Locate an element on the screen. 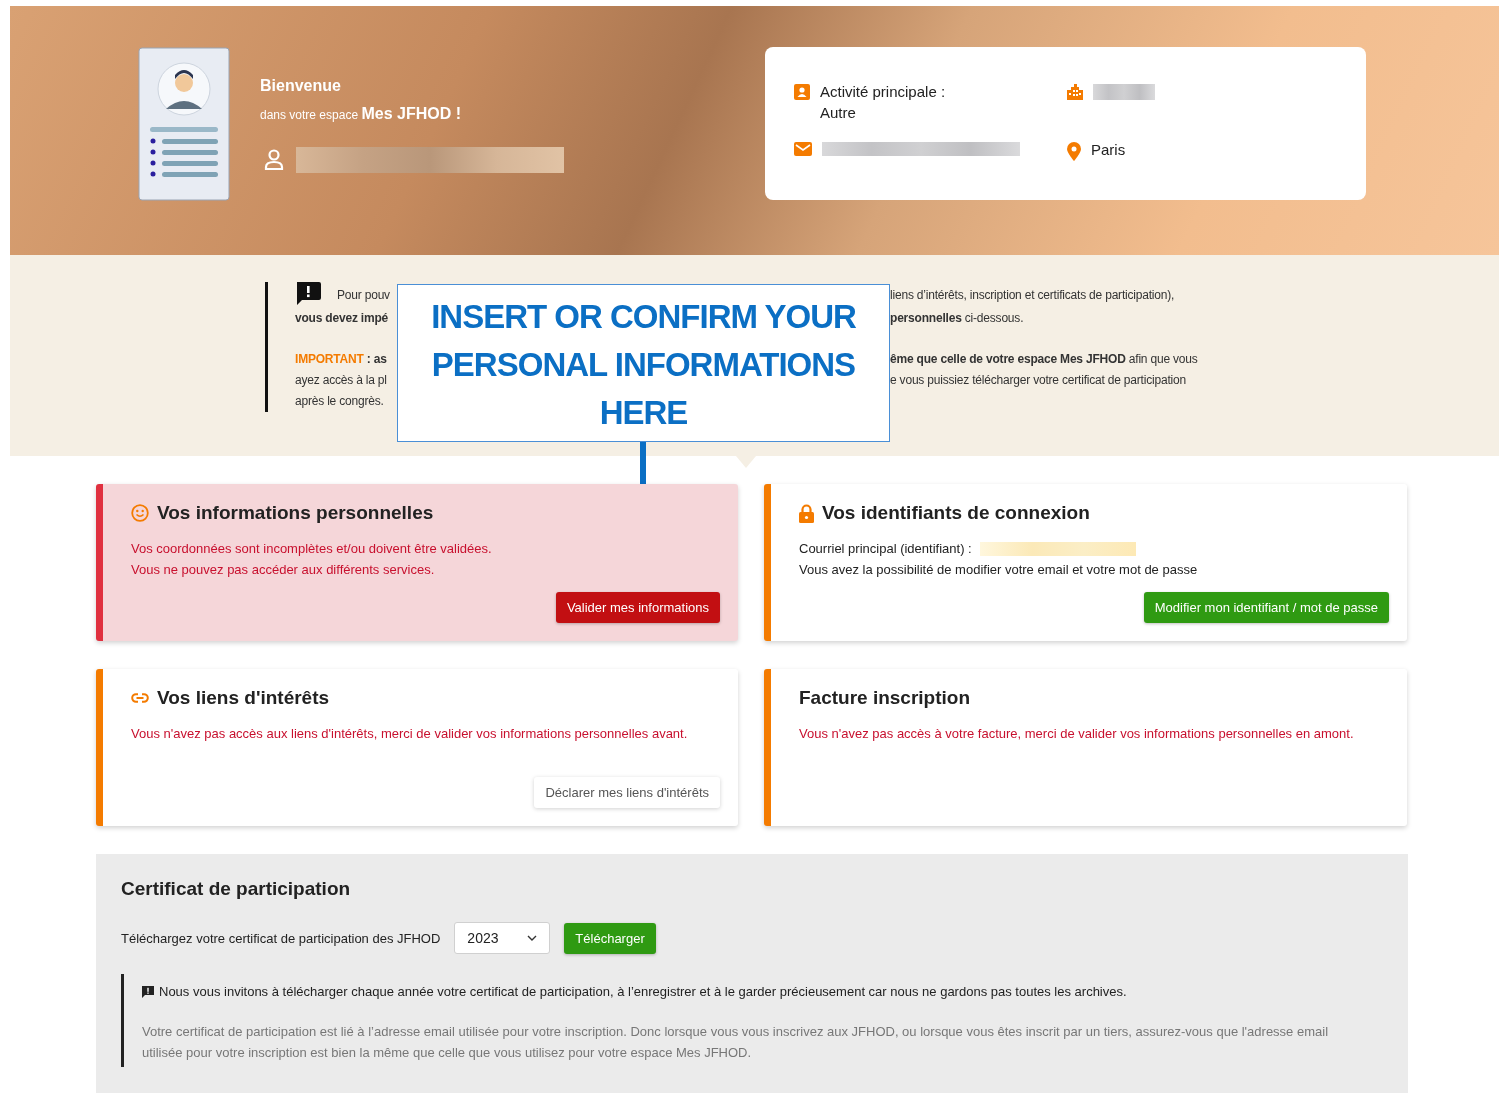 This screenshot has height=1093, width=1499. card-text: Vous n'avez pas accès aux liens d'intérêts, merci de valider vos informations personnelles avant. is located at coordinates (409, 734).